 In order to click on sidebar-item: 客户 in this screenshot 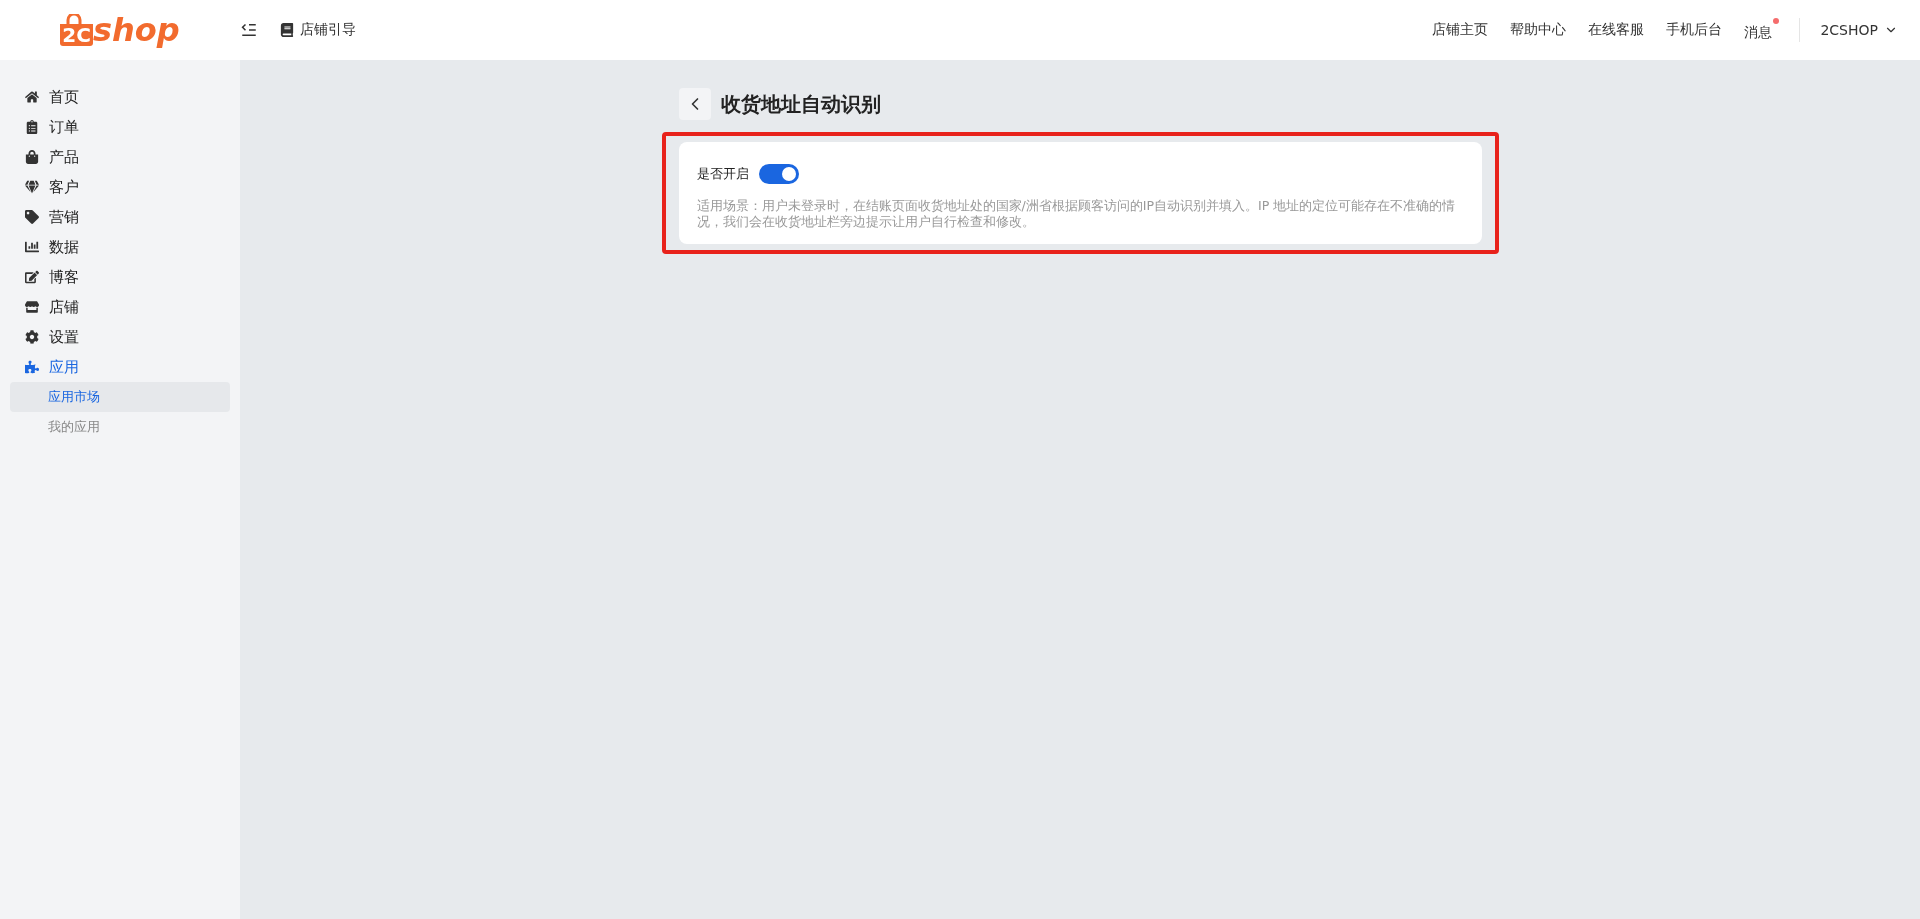, I will do `click(120, 187)`.